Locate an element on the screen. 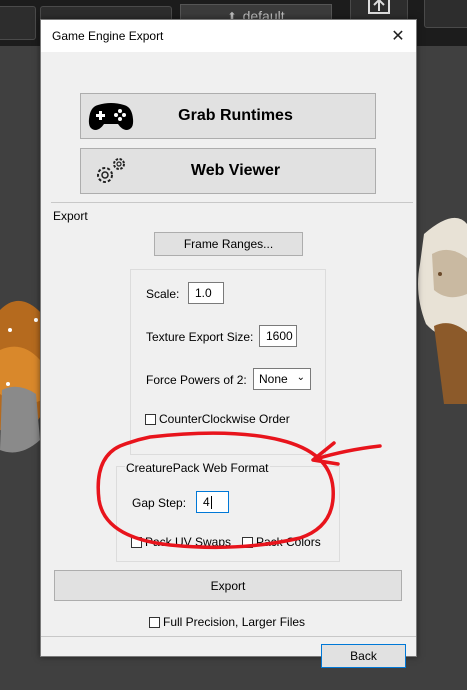  full-precision-checkbox is located at coordinates (154, 622).